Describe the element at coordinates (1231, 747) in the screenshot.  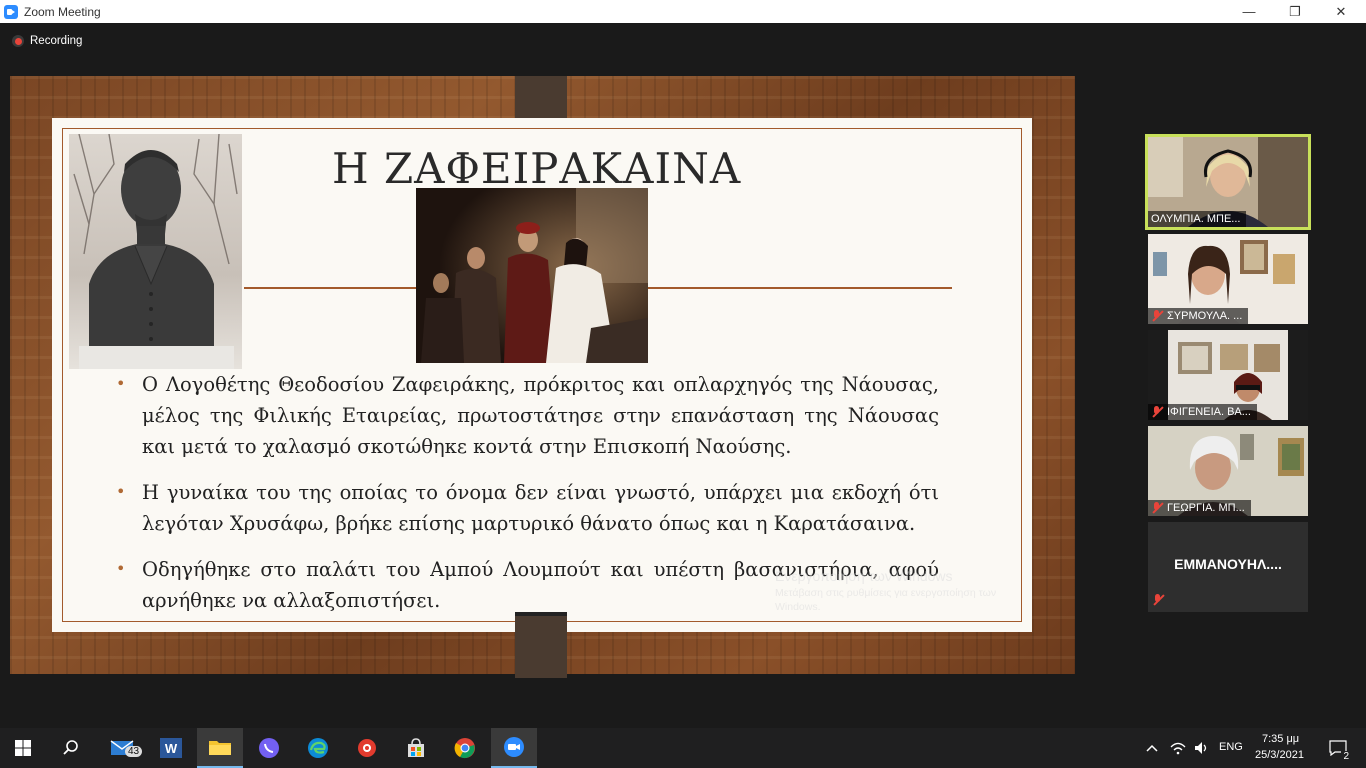
I see `language-indicator: ENG` at that location.